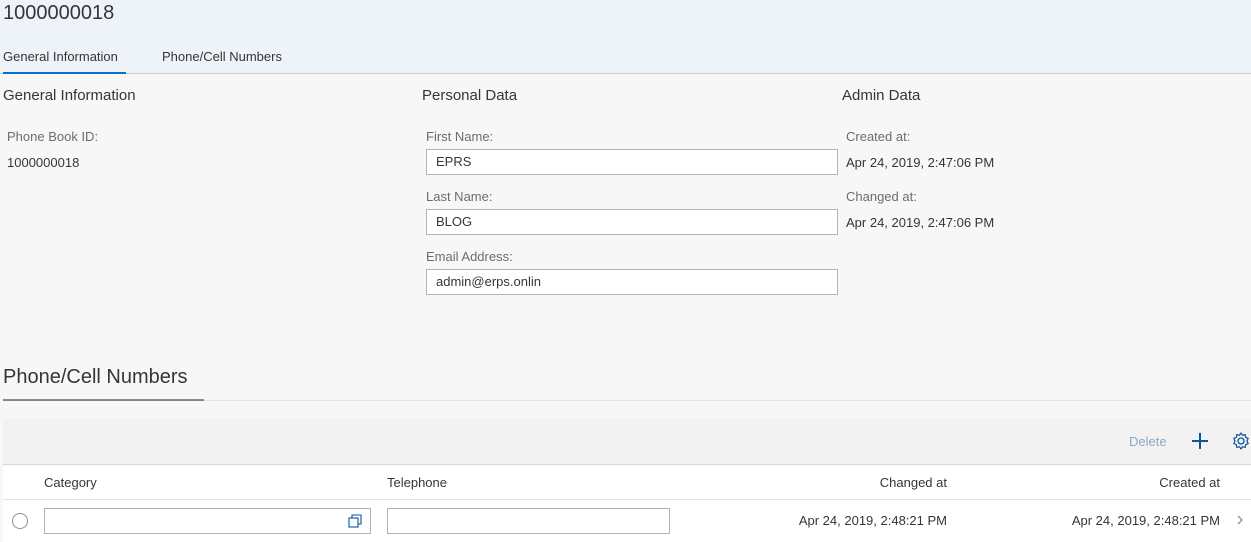  I want to click on delete-button: Delete, so click(1148, 441).